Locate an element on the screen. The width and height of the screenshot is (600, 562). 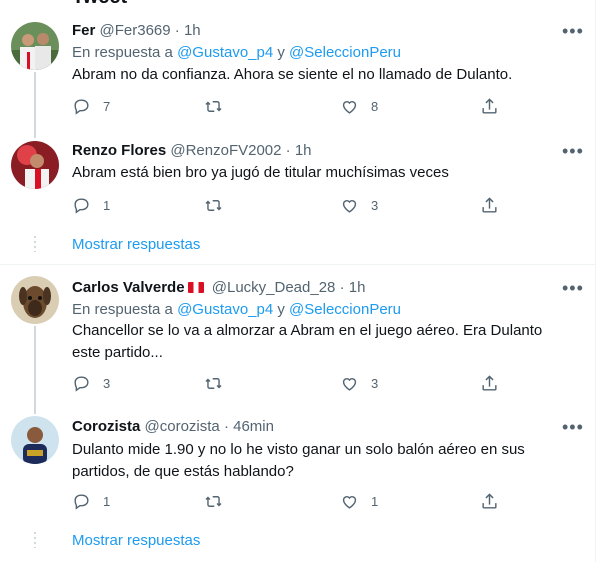
tweet-header: Fer @Fer3669 · 1h is located at coordinates (136, 30).